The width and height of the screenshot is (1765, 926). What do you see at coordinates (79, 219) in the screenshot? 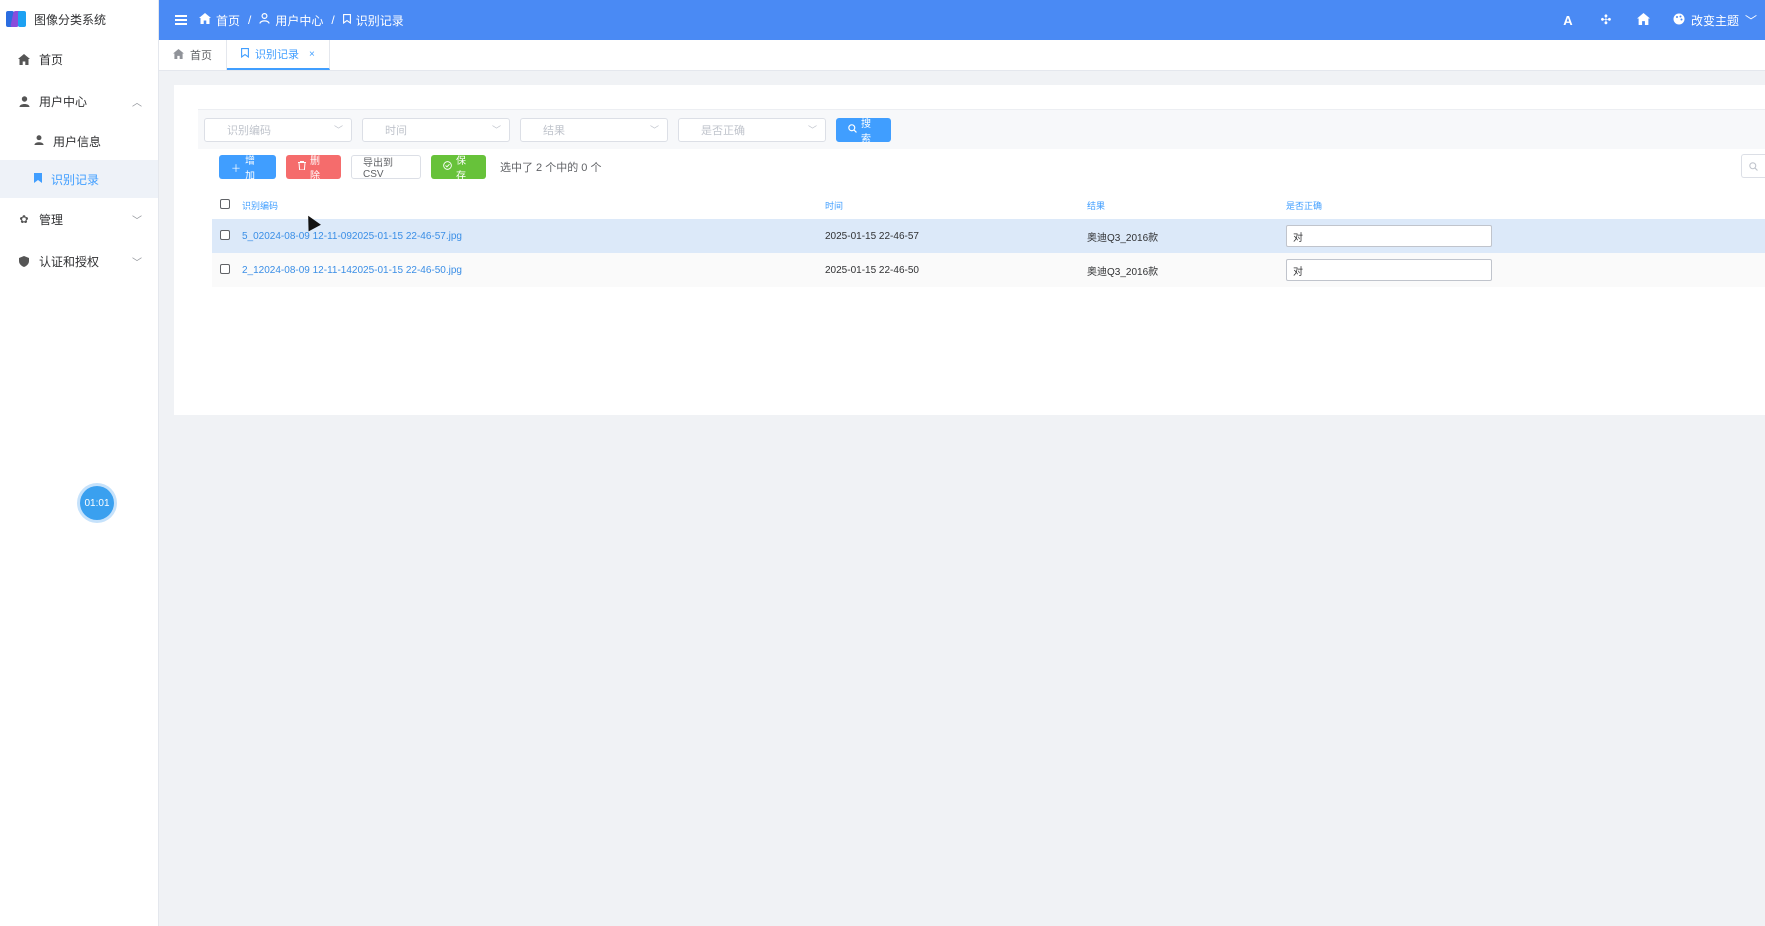
I see `sidebar-item-manage: ✿ 管理 ﹀` at bounding box center [79, 219].